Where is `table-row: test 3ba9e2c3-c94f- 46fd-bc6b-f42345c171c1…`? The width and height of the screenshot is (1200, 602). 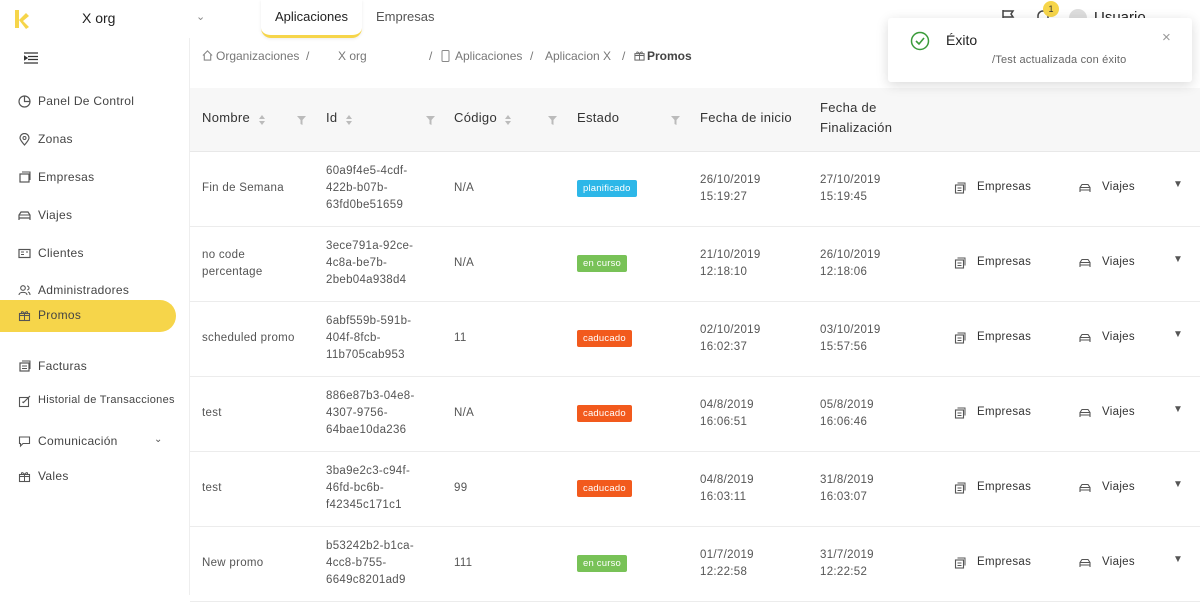 table-row: test 3ba9e2c3-c94f- 46fd-bc6b-f42345c171c1… is located at coordinates (695, 489).